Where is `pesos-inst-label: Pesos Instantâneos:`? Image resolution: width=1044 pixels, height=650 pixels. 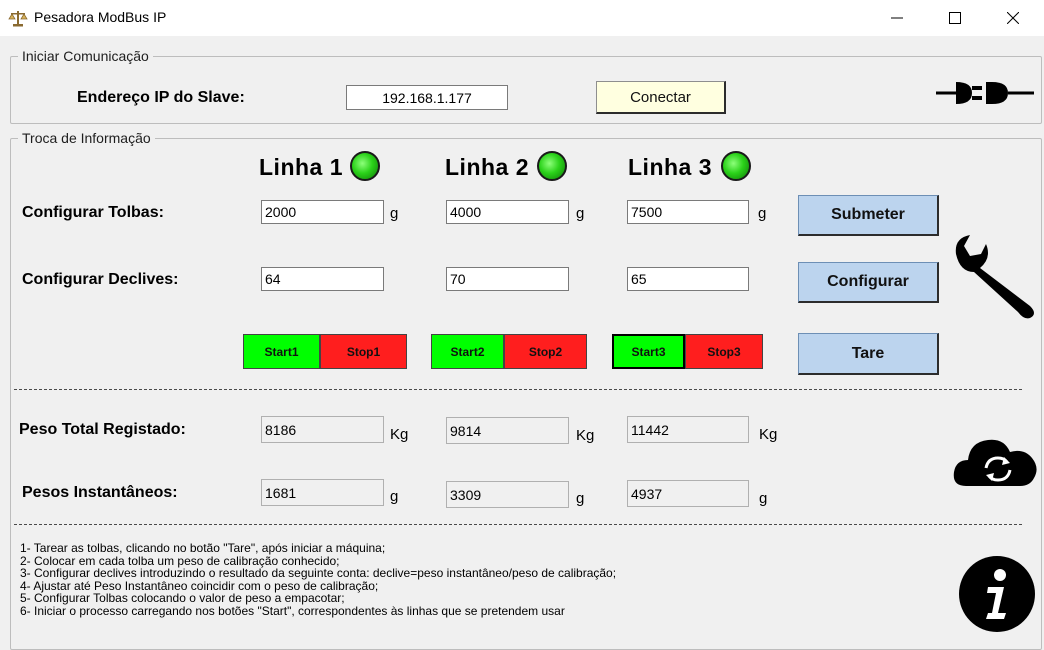 pesos-inst-label: Pesos Instantâneos: is located at coordinates (100, 492).